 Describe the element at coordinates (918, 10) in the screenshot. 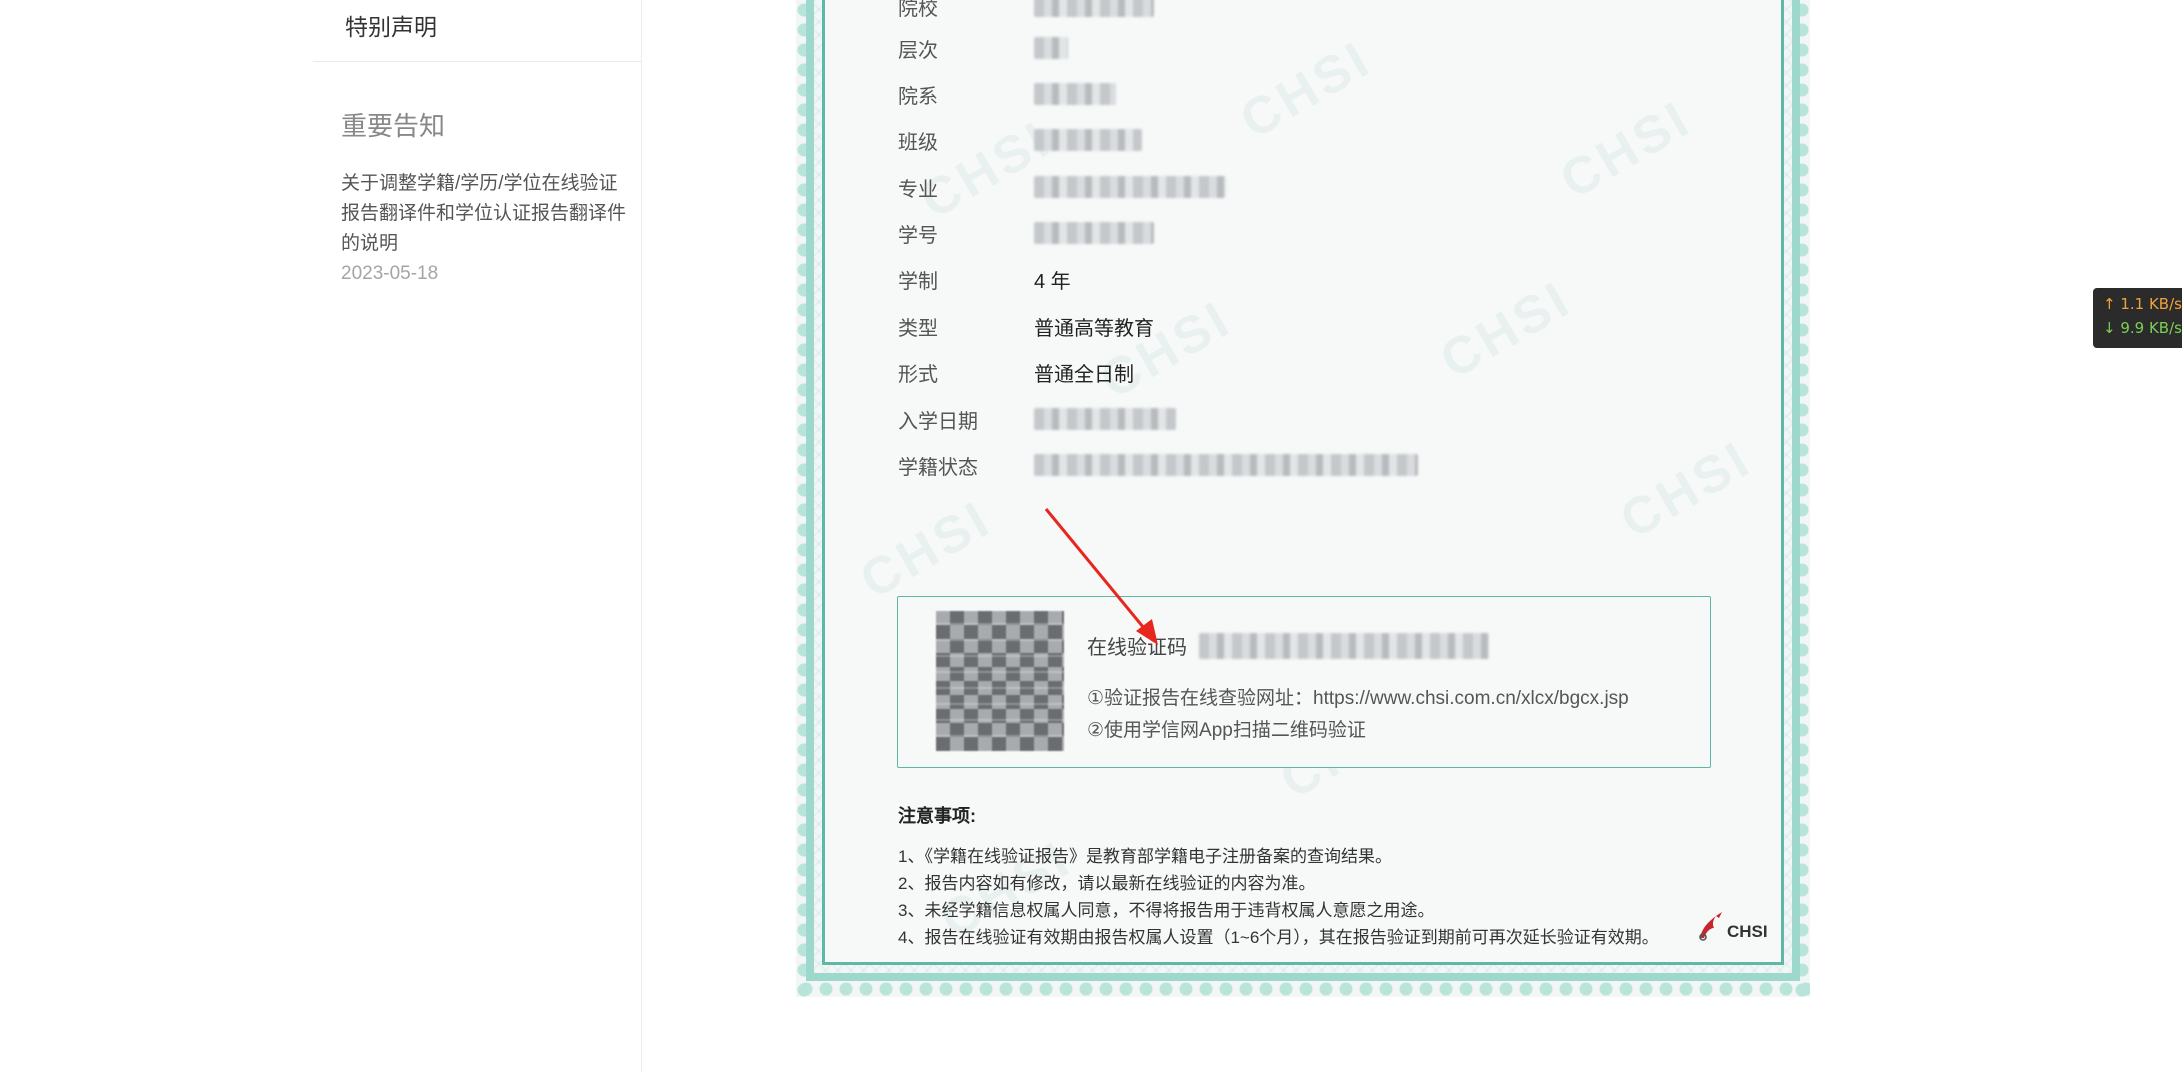

I see `info-label: 院校` at that location.